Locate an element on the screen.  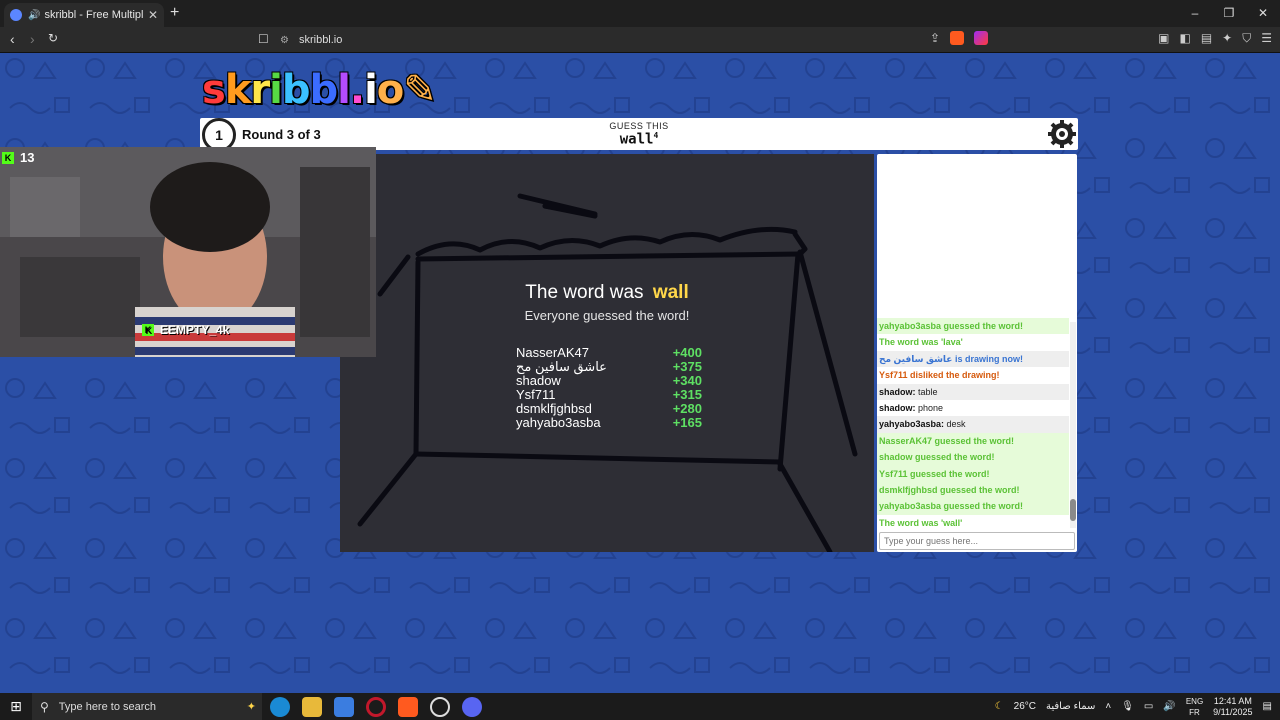
new-tab-button: + is located at coordinates (174, 13).